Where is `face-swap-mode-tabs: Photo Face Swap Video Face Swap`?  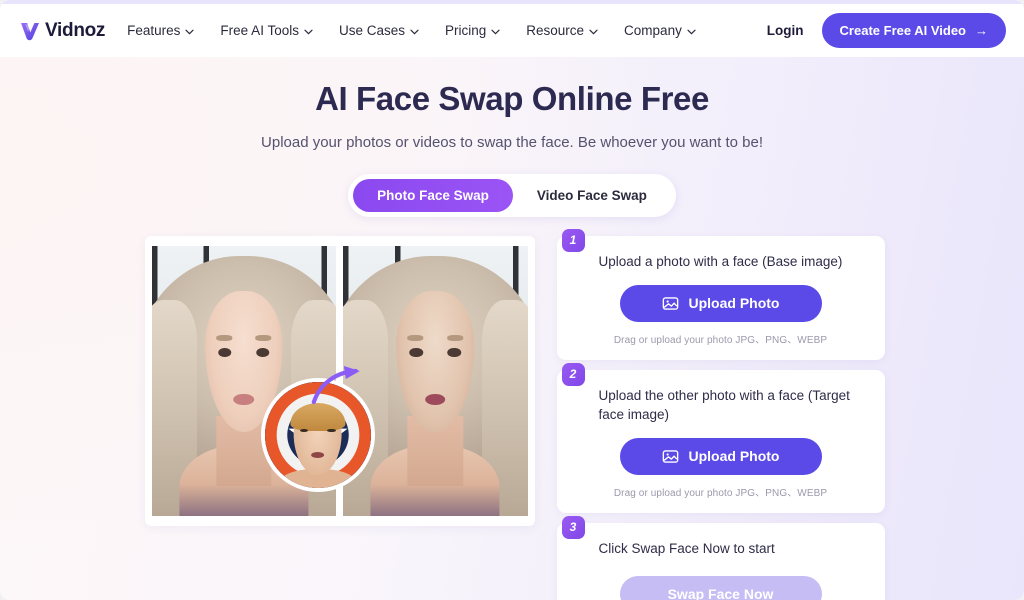 face-swap-mode-tabs: Photo Face Swap Video Face Swap is located at coordinates (512, 195).